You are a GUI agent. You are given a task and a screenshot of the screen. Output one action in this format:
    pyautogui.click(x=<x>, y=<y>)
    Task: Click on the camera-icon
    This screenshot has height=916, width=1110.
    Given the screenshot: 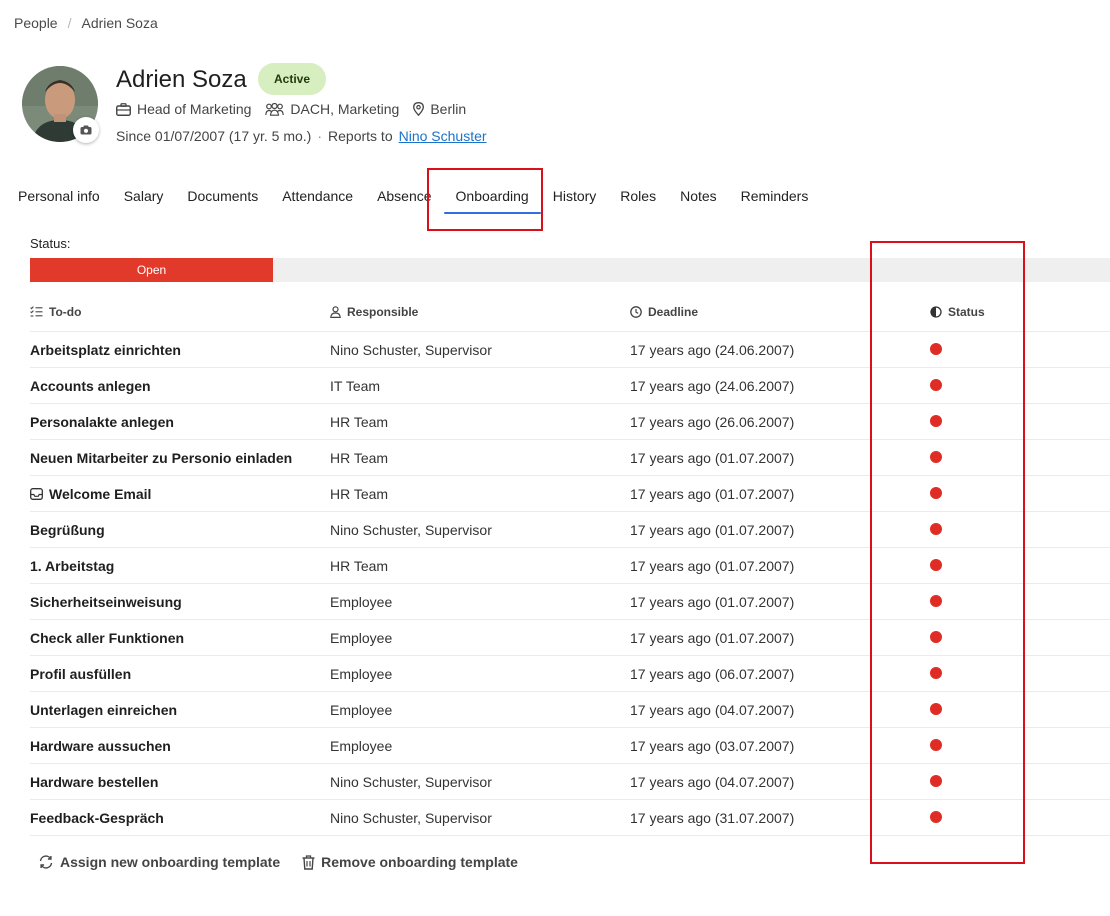 What is the action you would take?
    pyautogui.click(x=86, y=130)
    